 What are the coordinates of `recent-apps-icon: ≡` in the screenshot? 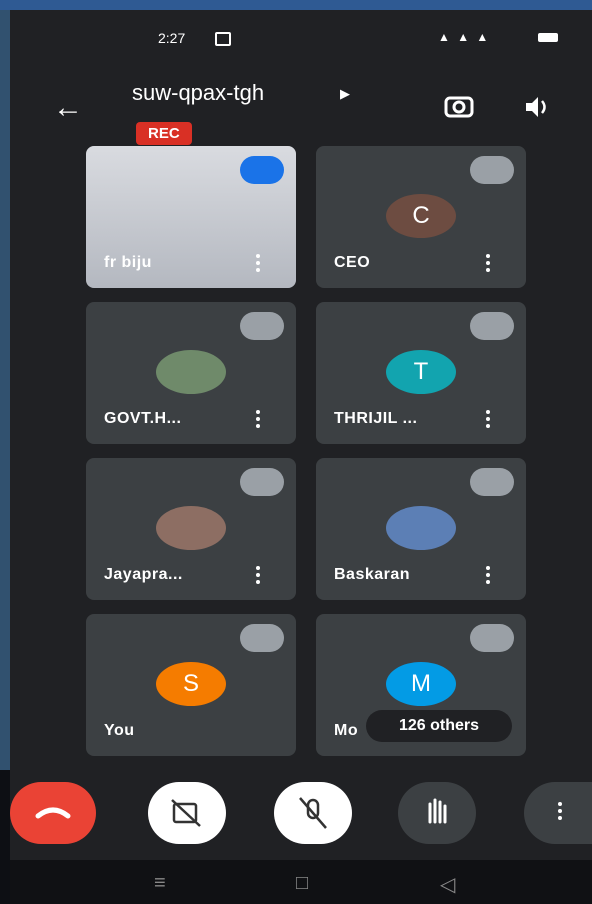 It's located at (160, 883).